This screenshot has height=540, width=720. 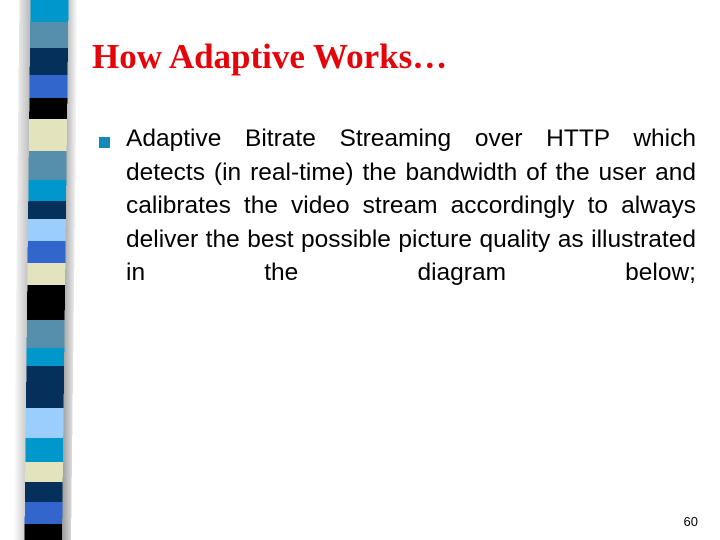 What do you see at coordinates (104, 142) in the screenshot?
I see `square-bullet-icon` at bounding box center [104, 142].